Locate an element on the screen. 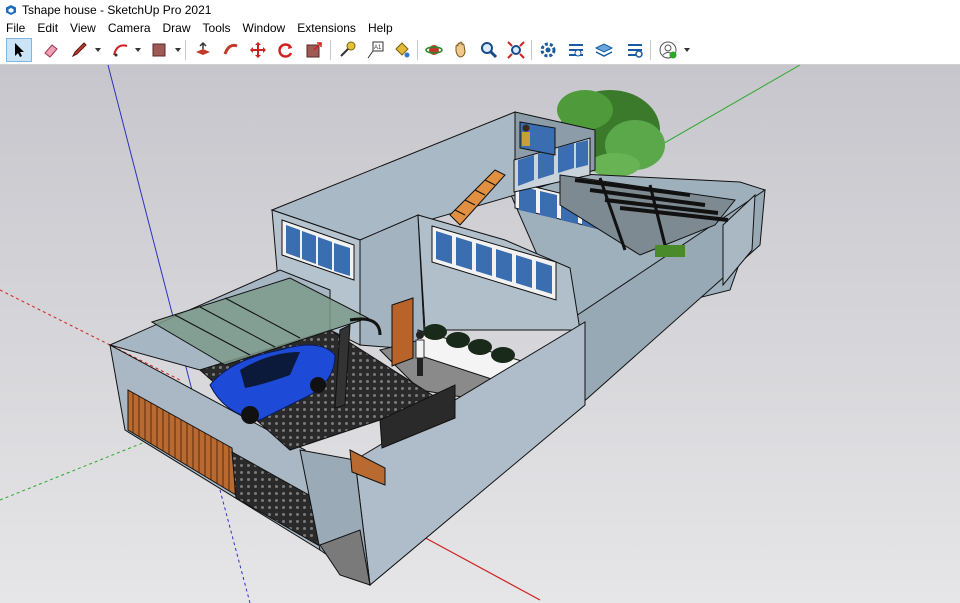 This screenshot has height=603, width=960. gear-icon is located at coordinates (548, 50).